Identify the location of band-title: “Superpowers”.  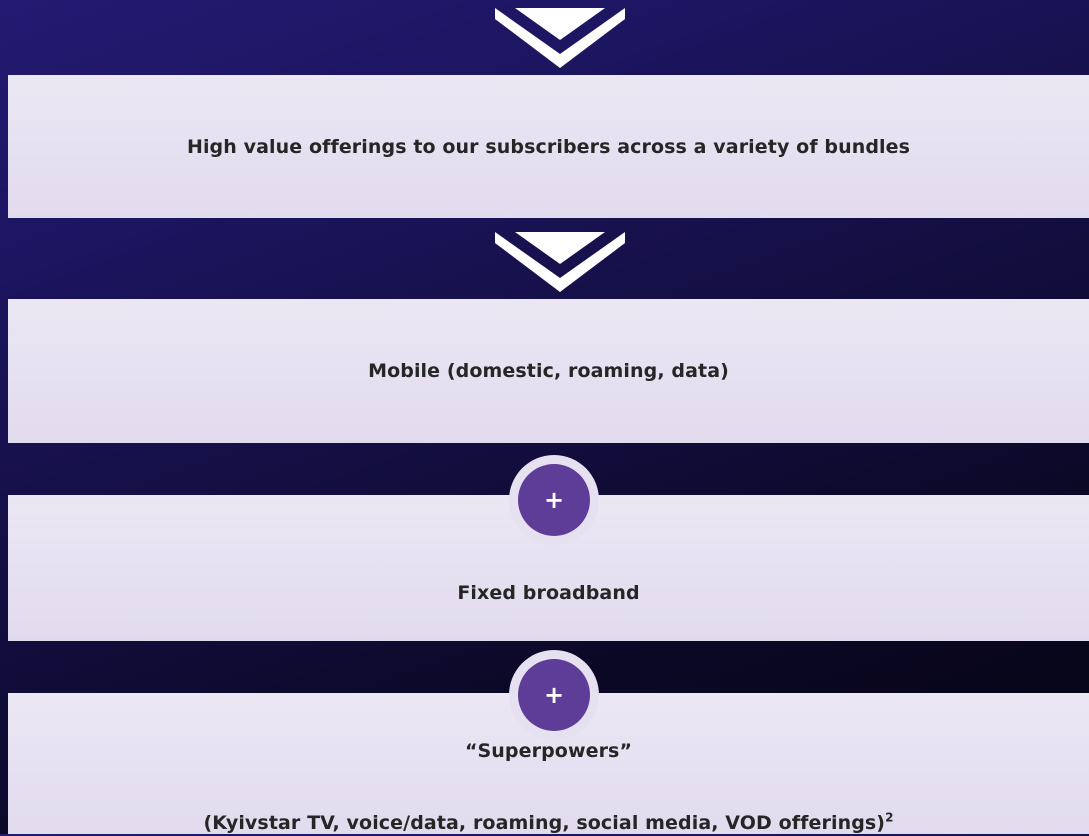
(548, 750).